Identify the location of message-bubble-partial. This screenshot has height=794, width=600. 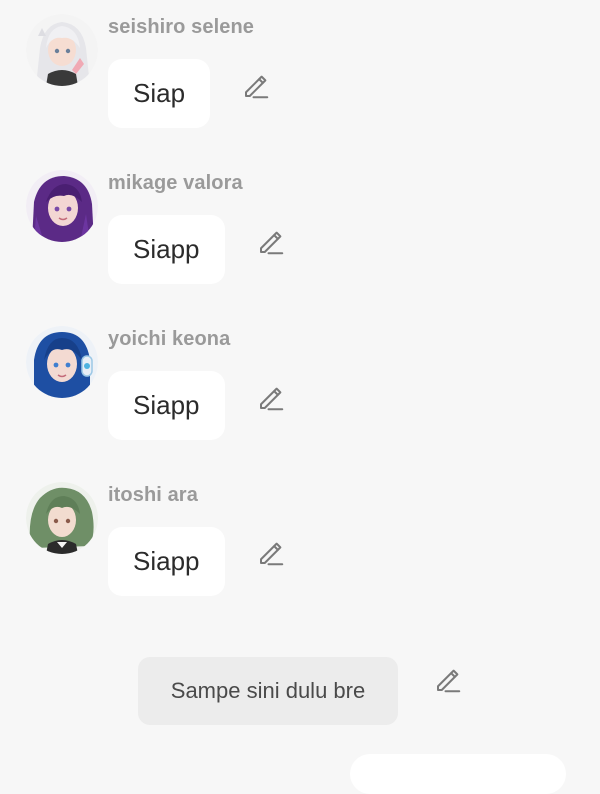
(458, 774).